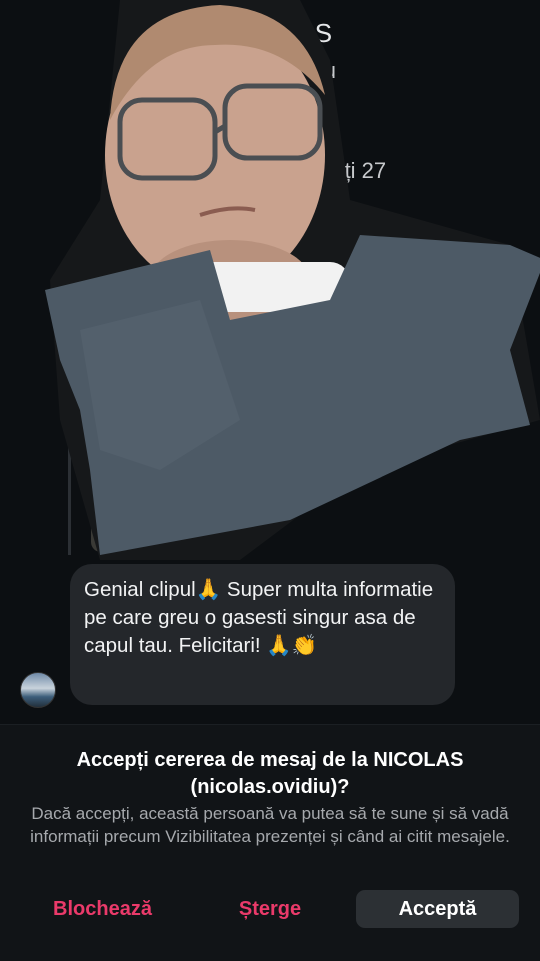 The height and width of the screenshot is (961, 540). I want to click on neck-shape, so click(230, 280).